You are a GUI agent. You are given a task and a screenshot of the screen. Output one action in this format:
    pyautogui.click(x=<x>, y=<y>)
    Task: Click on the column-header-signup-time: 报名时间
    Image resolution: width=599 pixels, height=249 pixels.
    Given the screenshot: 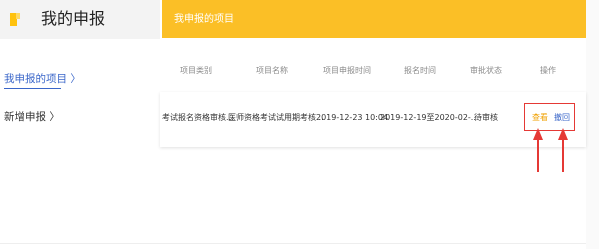 What is the action you would take?
    pyautogui.click(x=420, y=70)
    